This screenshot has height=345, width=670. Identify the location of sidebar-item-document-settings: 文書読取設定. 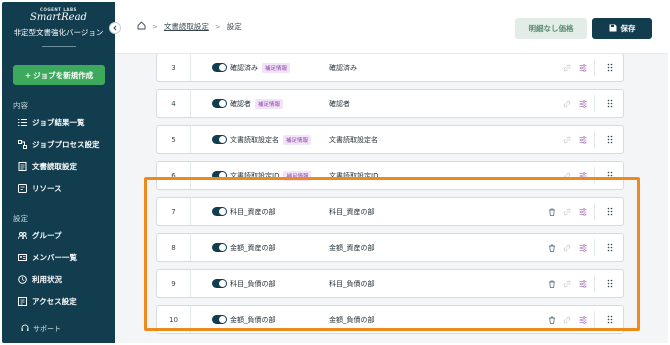
(47, 166).